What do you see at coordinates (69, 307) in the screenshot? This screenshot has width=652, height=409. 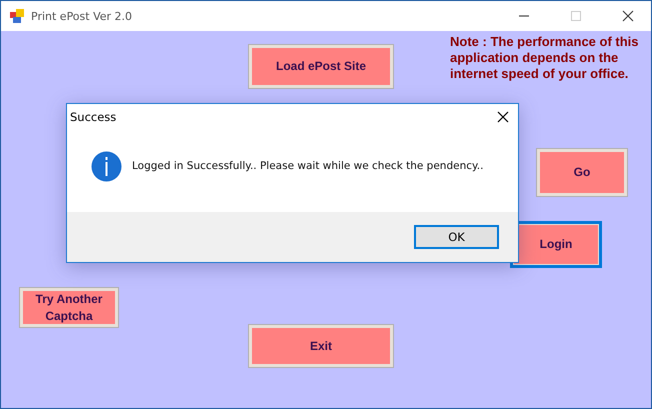 I see `form-button: Try Another Captcha` at bounding box center [69, 307].